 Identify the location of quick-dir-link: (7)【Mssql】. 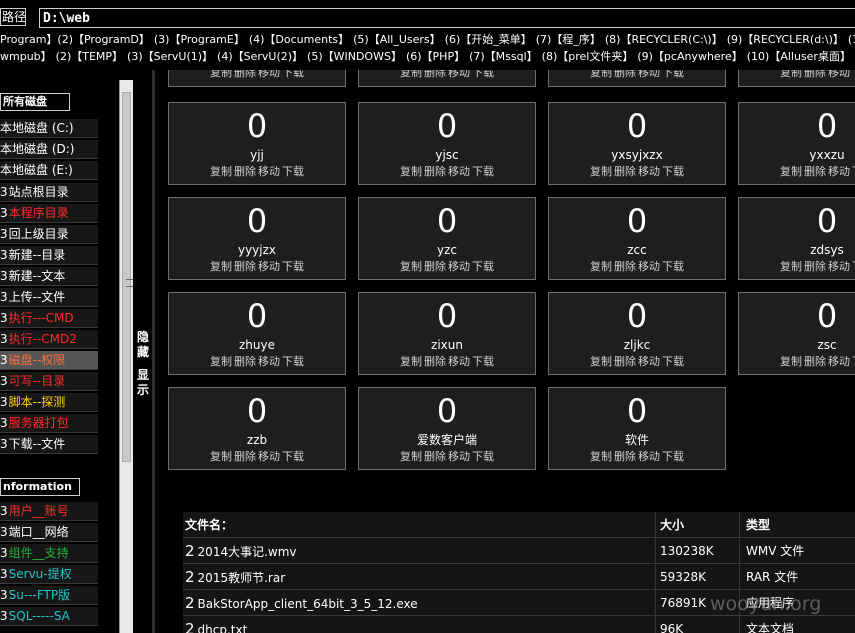
(503, 56).